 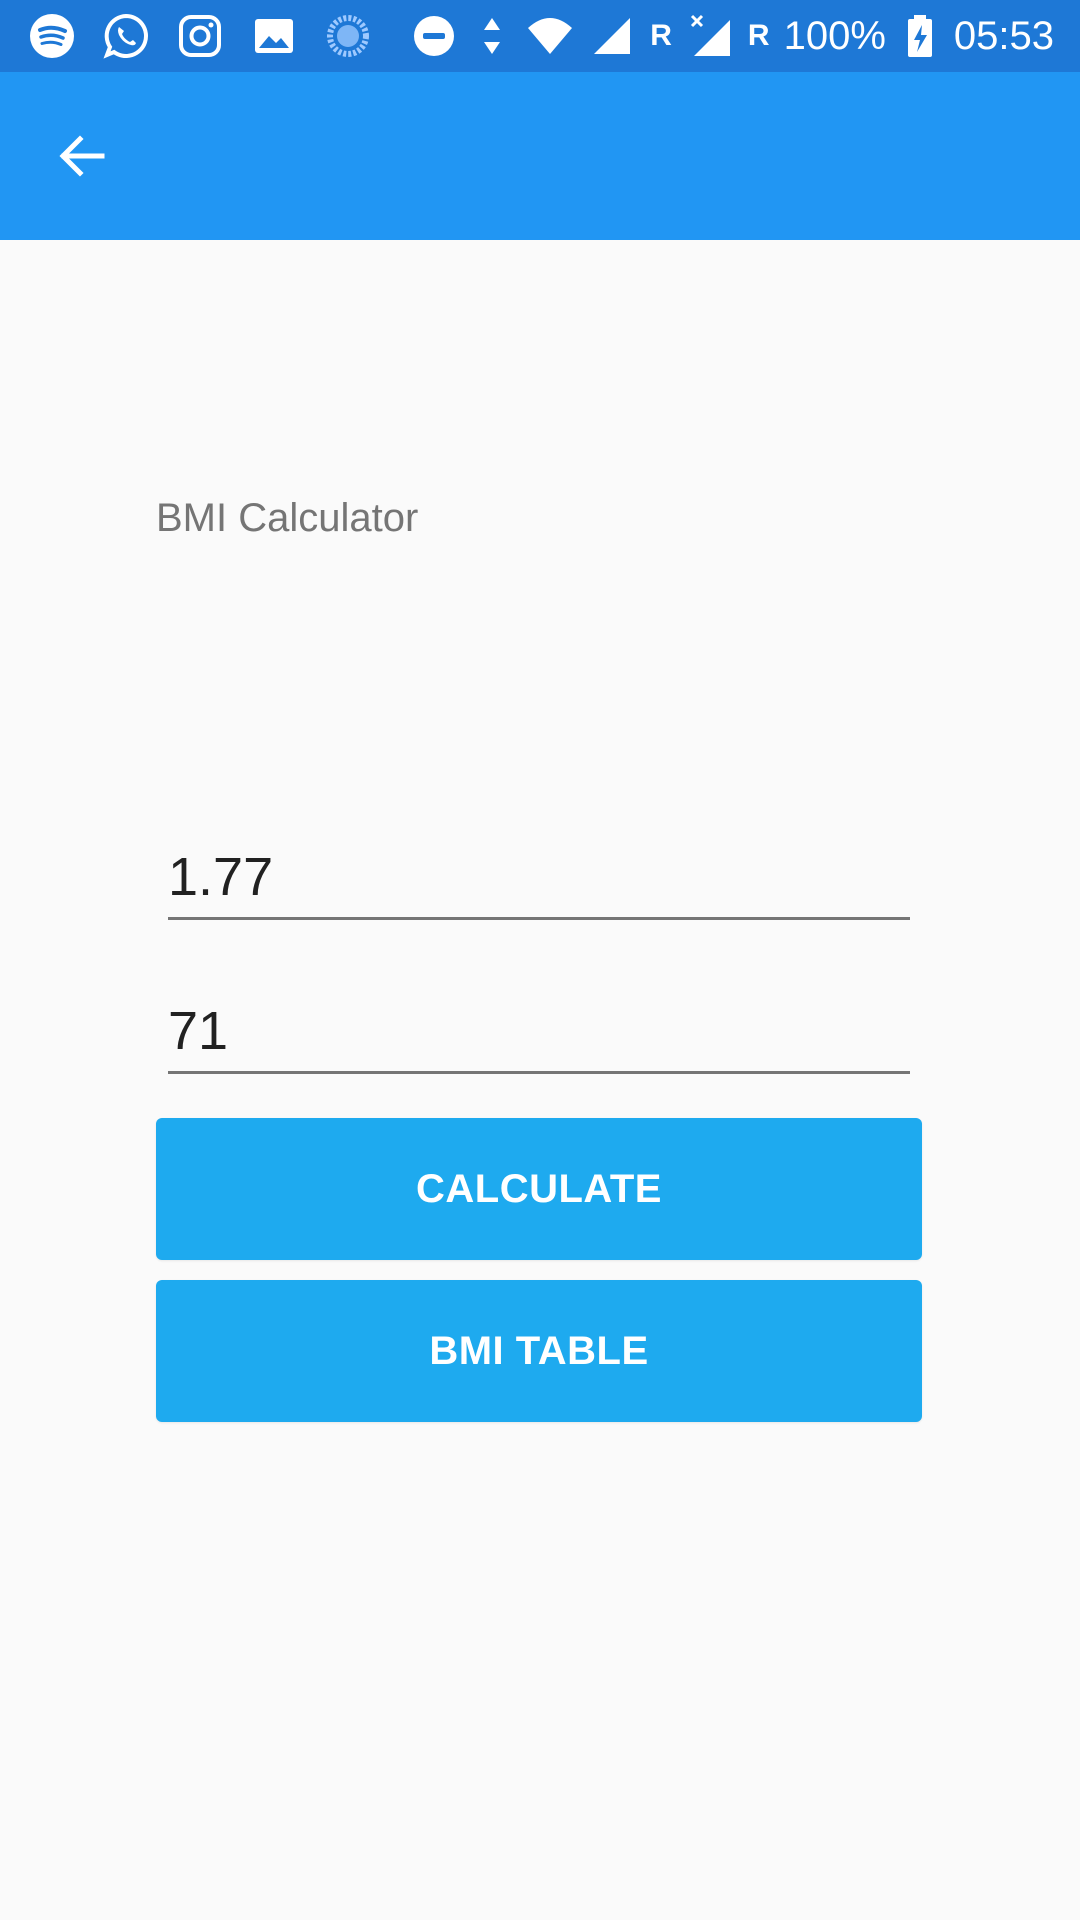 What do you see at coordinates (434, 36) in the screenshot?
I see `dnd-icon` at bounding box center [434, 36].